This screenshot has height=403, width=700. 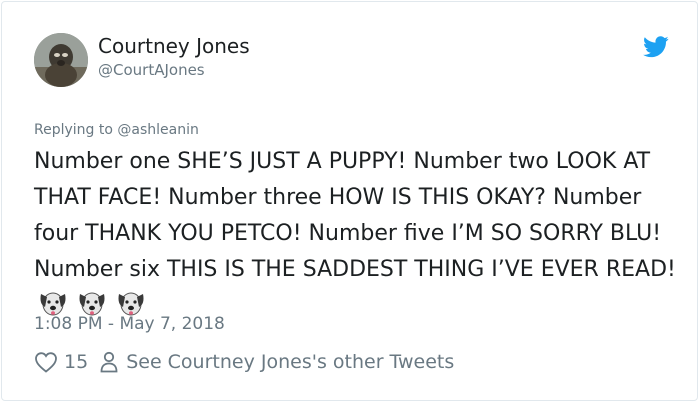 What do you see at coordinates (46, 362) in the screenshot?
I see `heart-icon` at bounding box center [46, 362].